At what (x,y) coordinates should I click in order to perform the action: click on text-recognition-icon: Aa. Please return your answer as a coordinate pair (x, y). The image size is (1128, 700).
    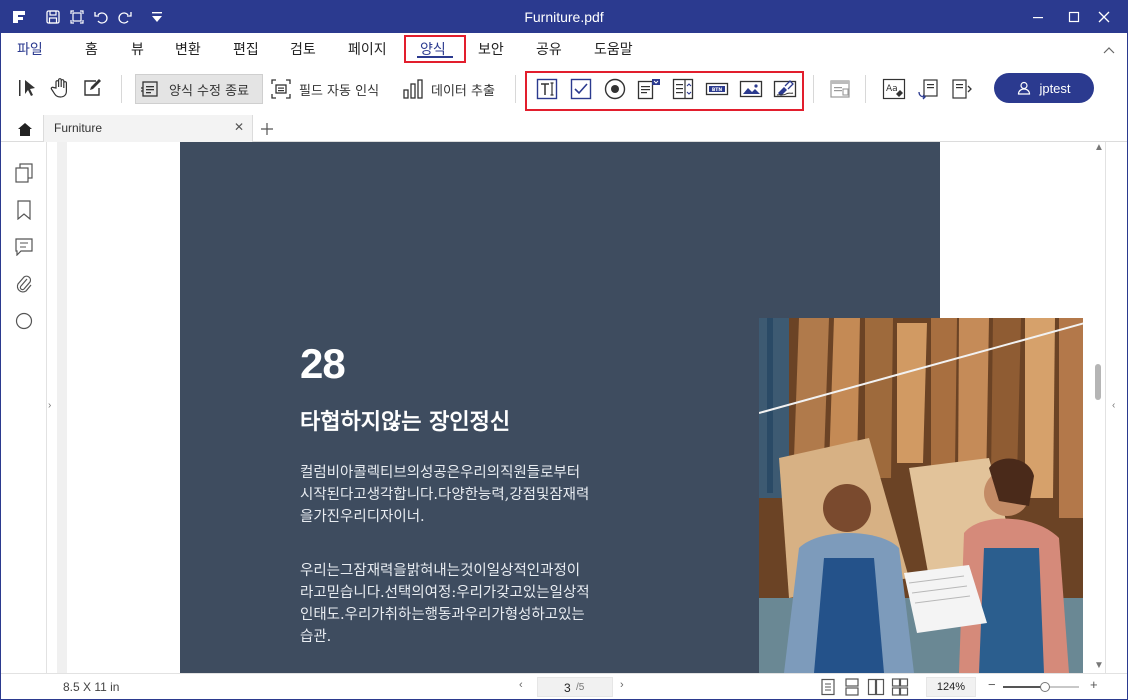
    Looking at the image, I should click on (894, 89).